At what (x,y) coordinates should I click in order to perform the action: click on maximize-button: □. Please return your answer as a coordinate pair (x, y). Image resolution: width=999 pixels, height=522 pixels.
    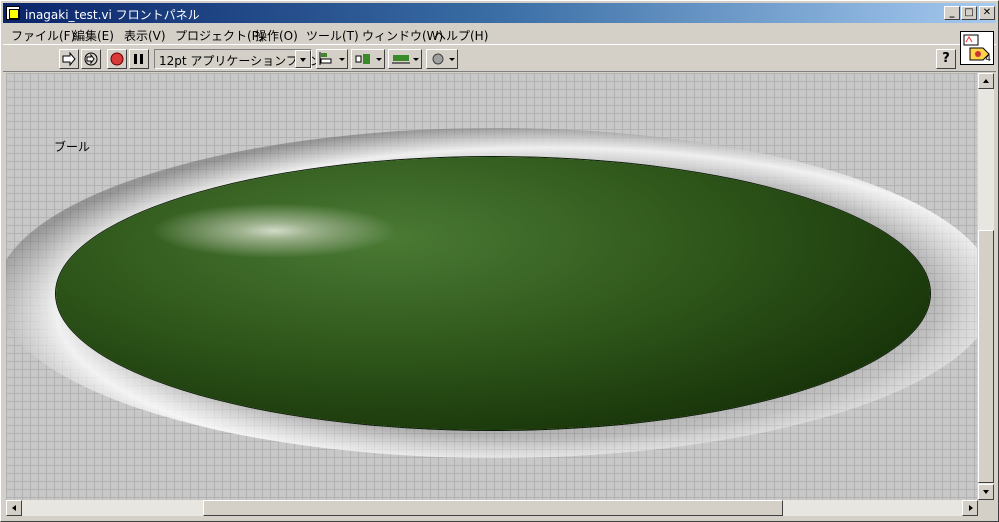
    Looking at the image, I should click on (969, 13).